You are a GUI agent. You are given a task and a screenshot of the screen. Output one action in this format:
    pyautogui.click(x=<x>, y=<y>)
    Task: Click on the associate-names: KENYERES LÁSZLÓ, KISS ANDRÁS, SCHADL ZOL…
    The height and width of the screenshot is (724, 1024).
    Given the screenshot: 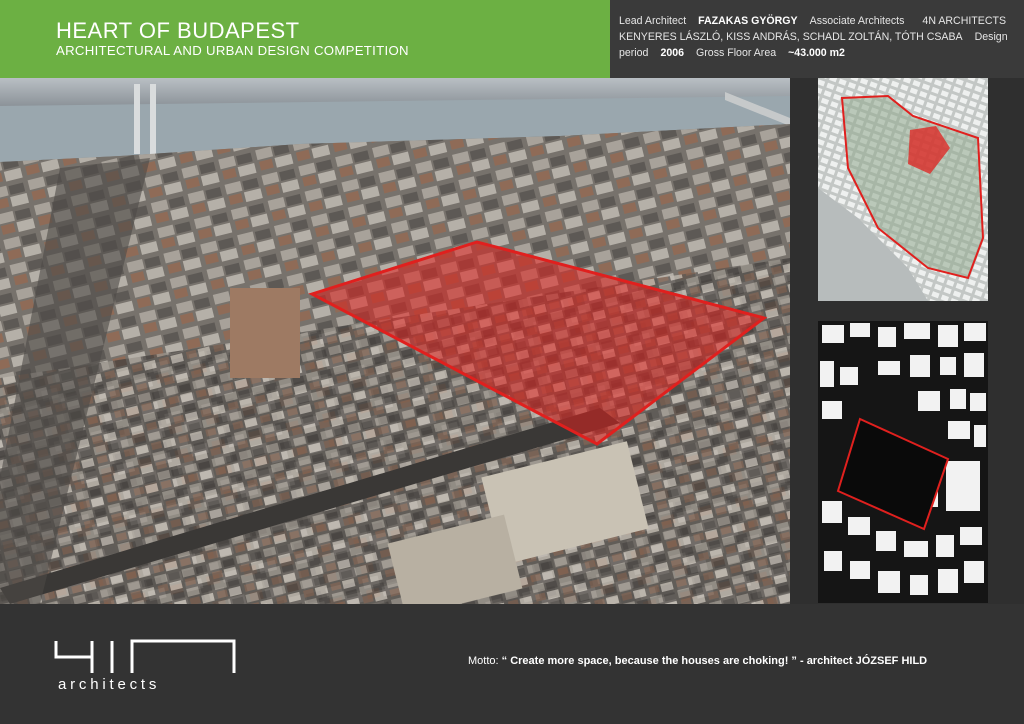 What is the action you would take?
    pyautogui.click(x=791, y=37)
    